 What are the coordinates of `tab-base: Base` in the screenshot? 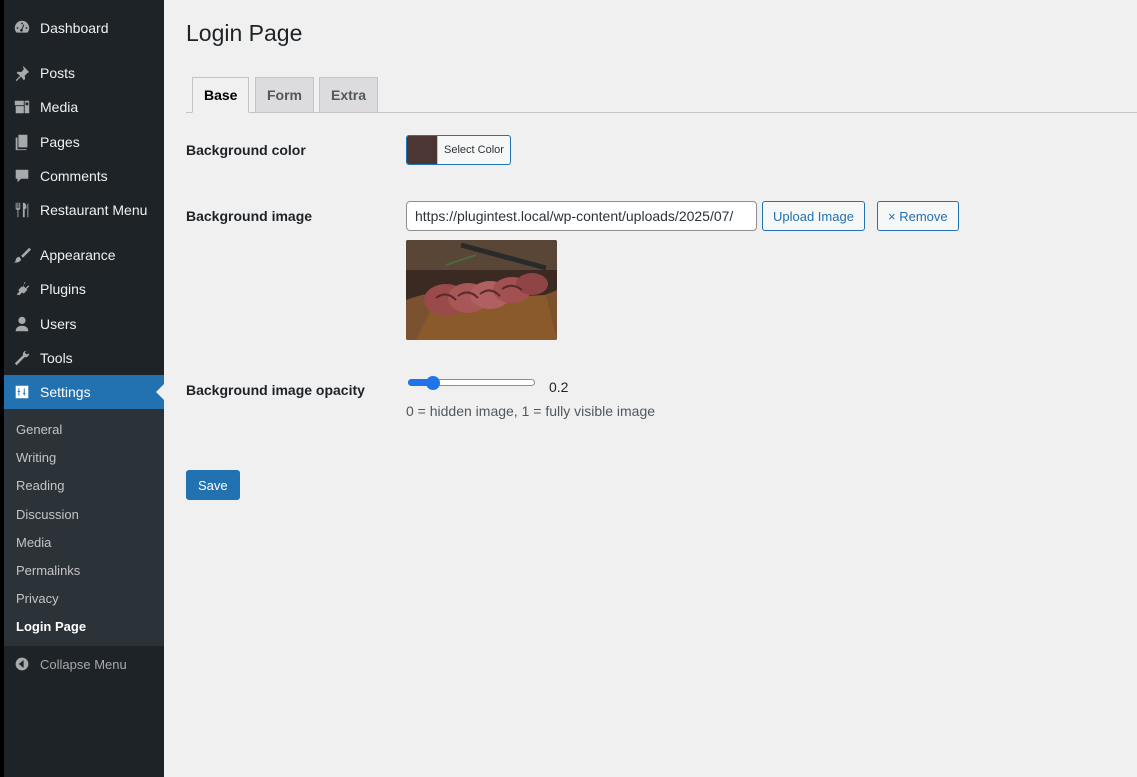 It's located at (221, 95).